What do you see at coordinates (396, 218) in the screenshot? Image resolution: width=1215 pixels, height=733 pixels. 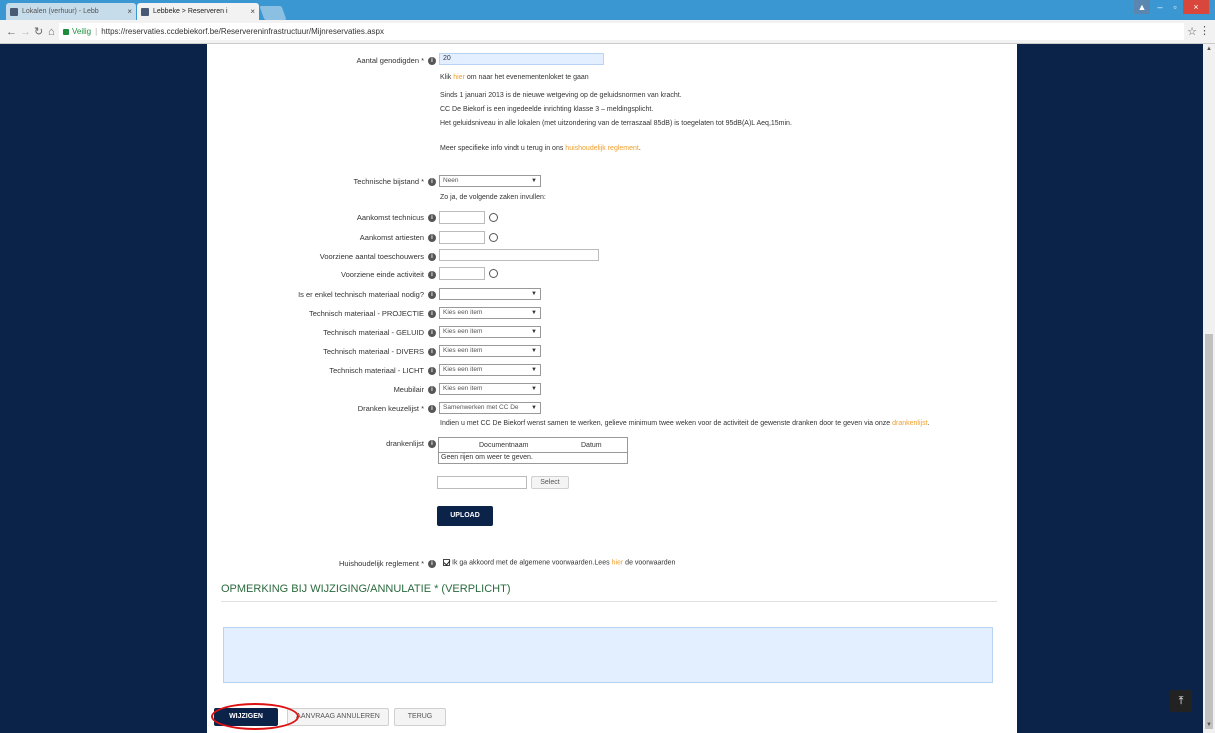 I see `technician-arrival-label: Aankomst technicus i` at bounding box center [396, 218].